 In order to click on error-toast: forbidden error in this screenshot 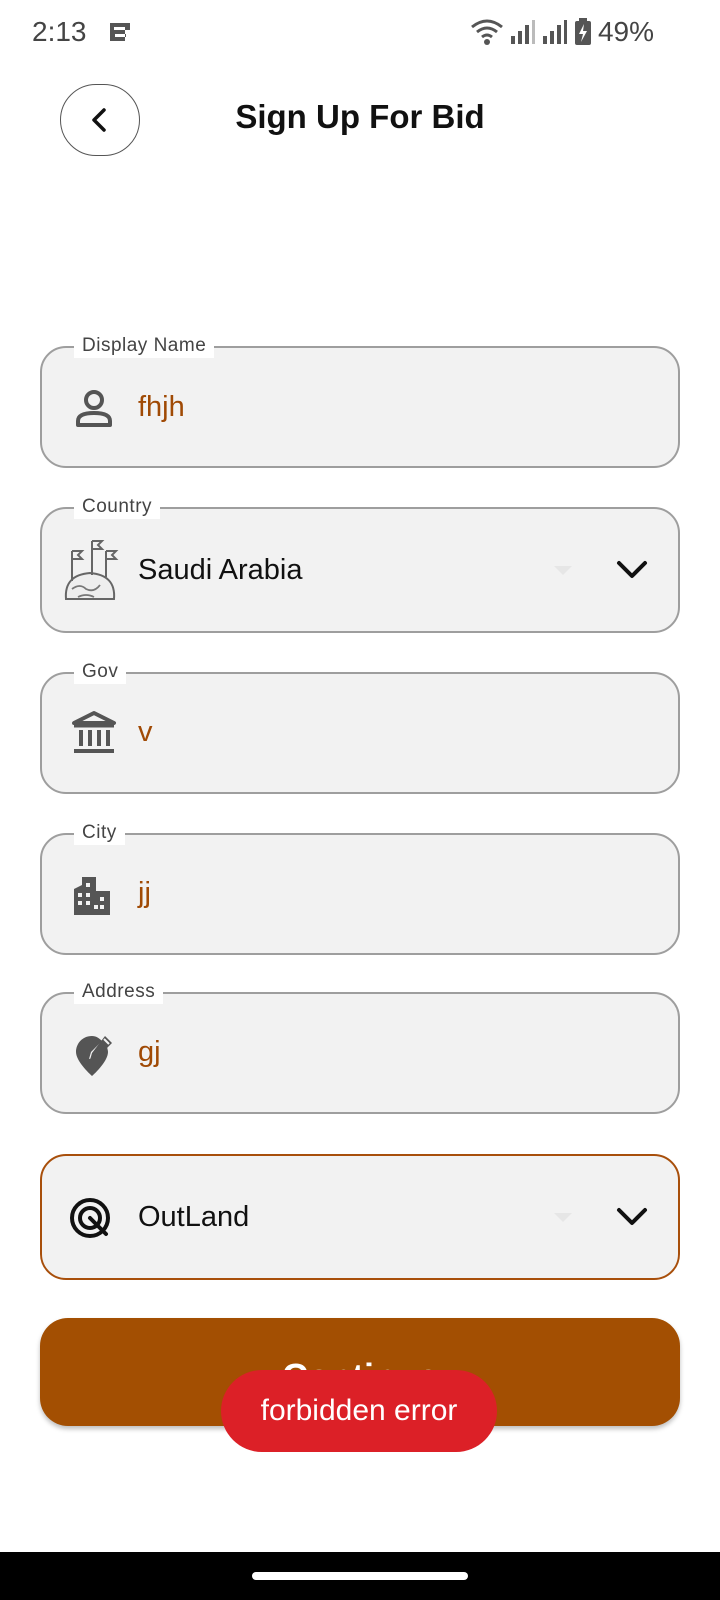, I will do `click(359, 1411)`.